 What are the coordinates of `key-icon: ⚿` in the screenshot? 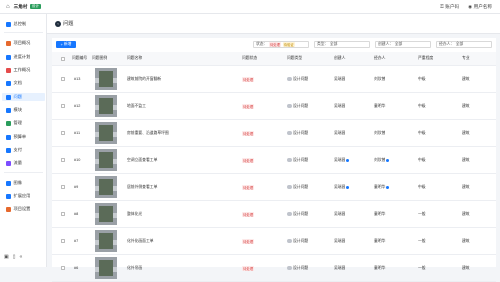 It's located at (442, 6).